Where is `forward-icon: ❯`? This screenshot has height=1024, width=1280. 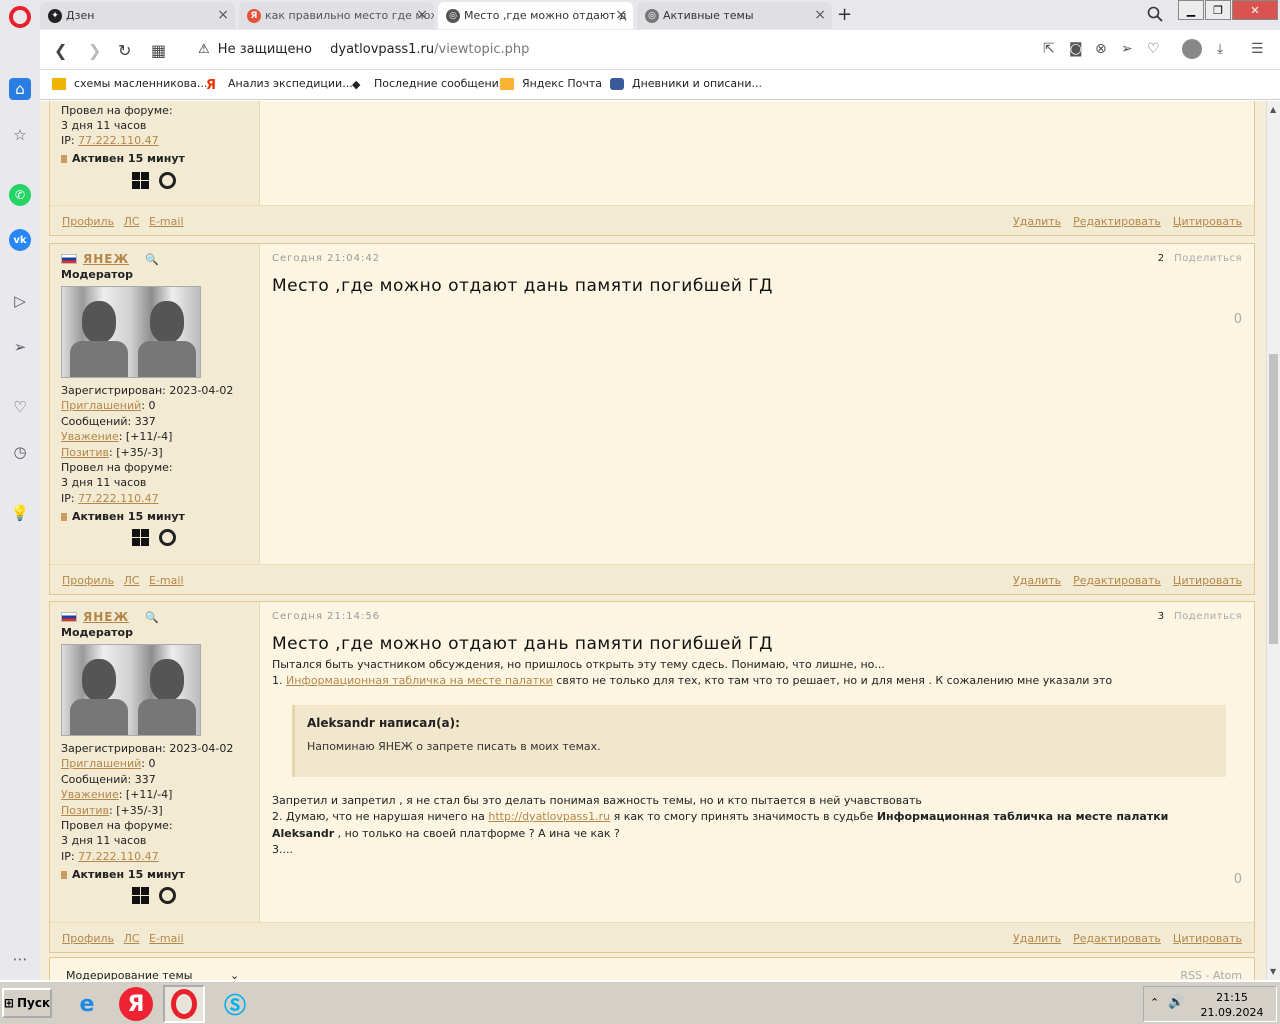
forward-icon: ❯ is located at coordinates (94, 50).